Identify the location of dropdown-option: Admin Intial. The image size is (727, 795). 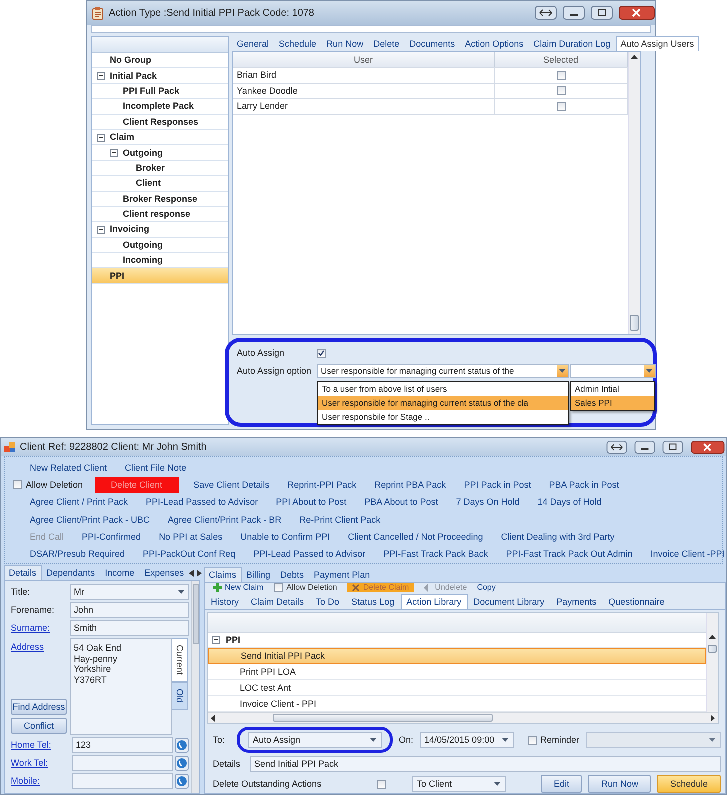
(612, 389).